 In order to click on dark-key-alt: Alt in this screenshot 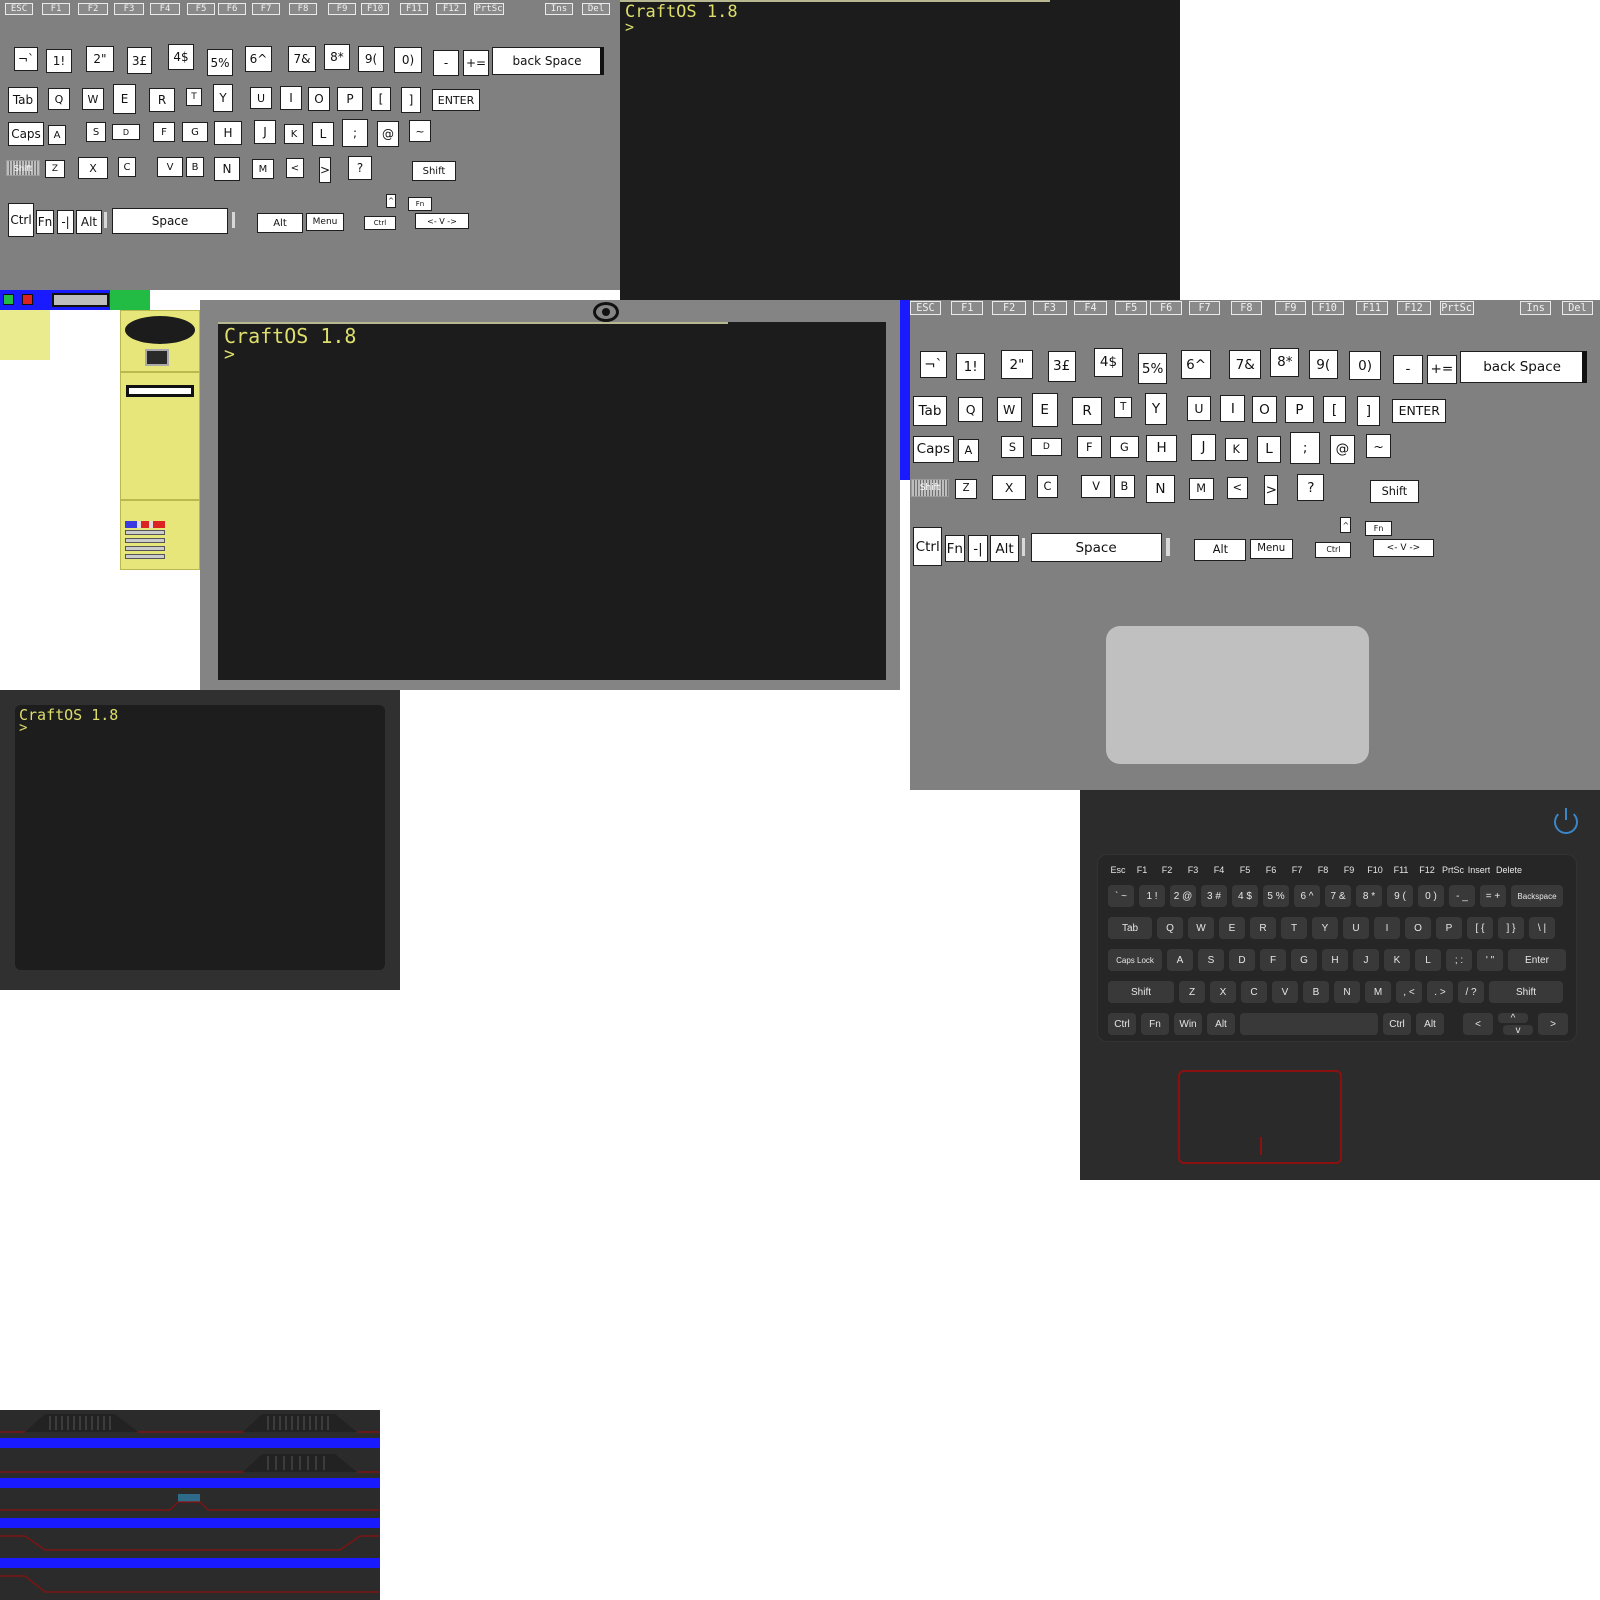, I will do `click(1430, 1024)`.